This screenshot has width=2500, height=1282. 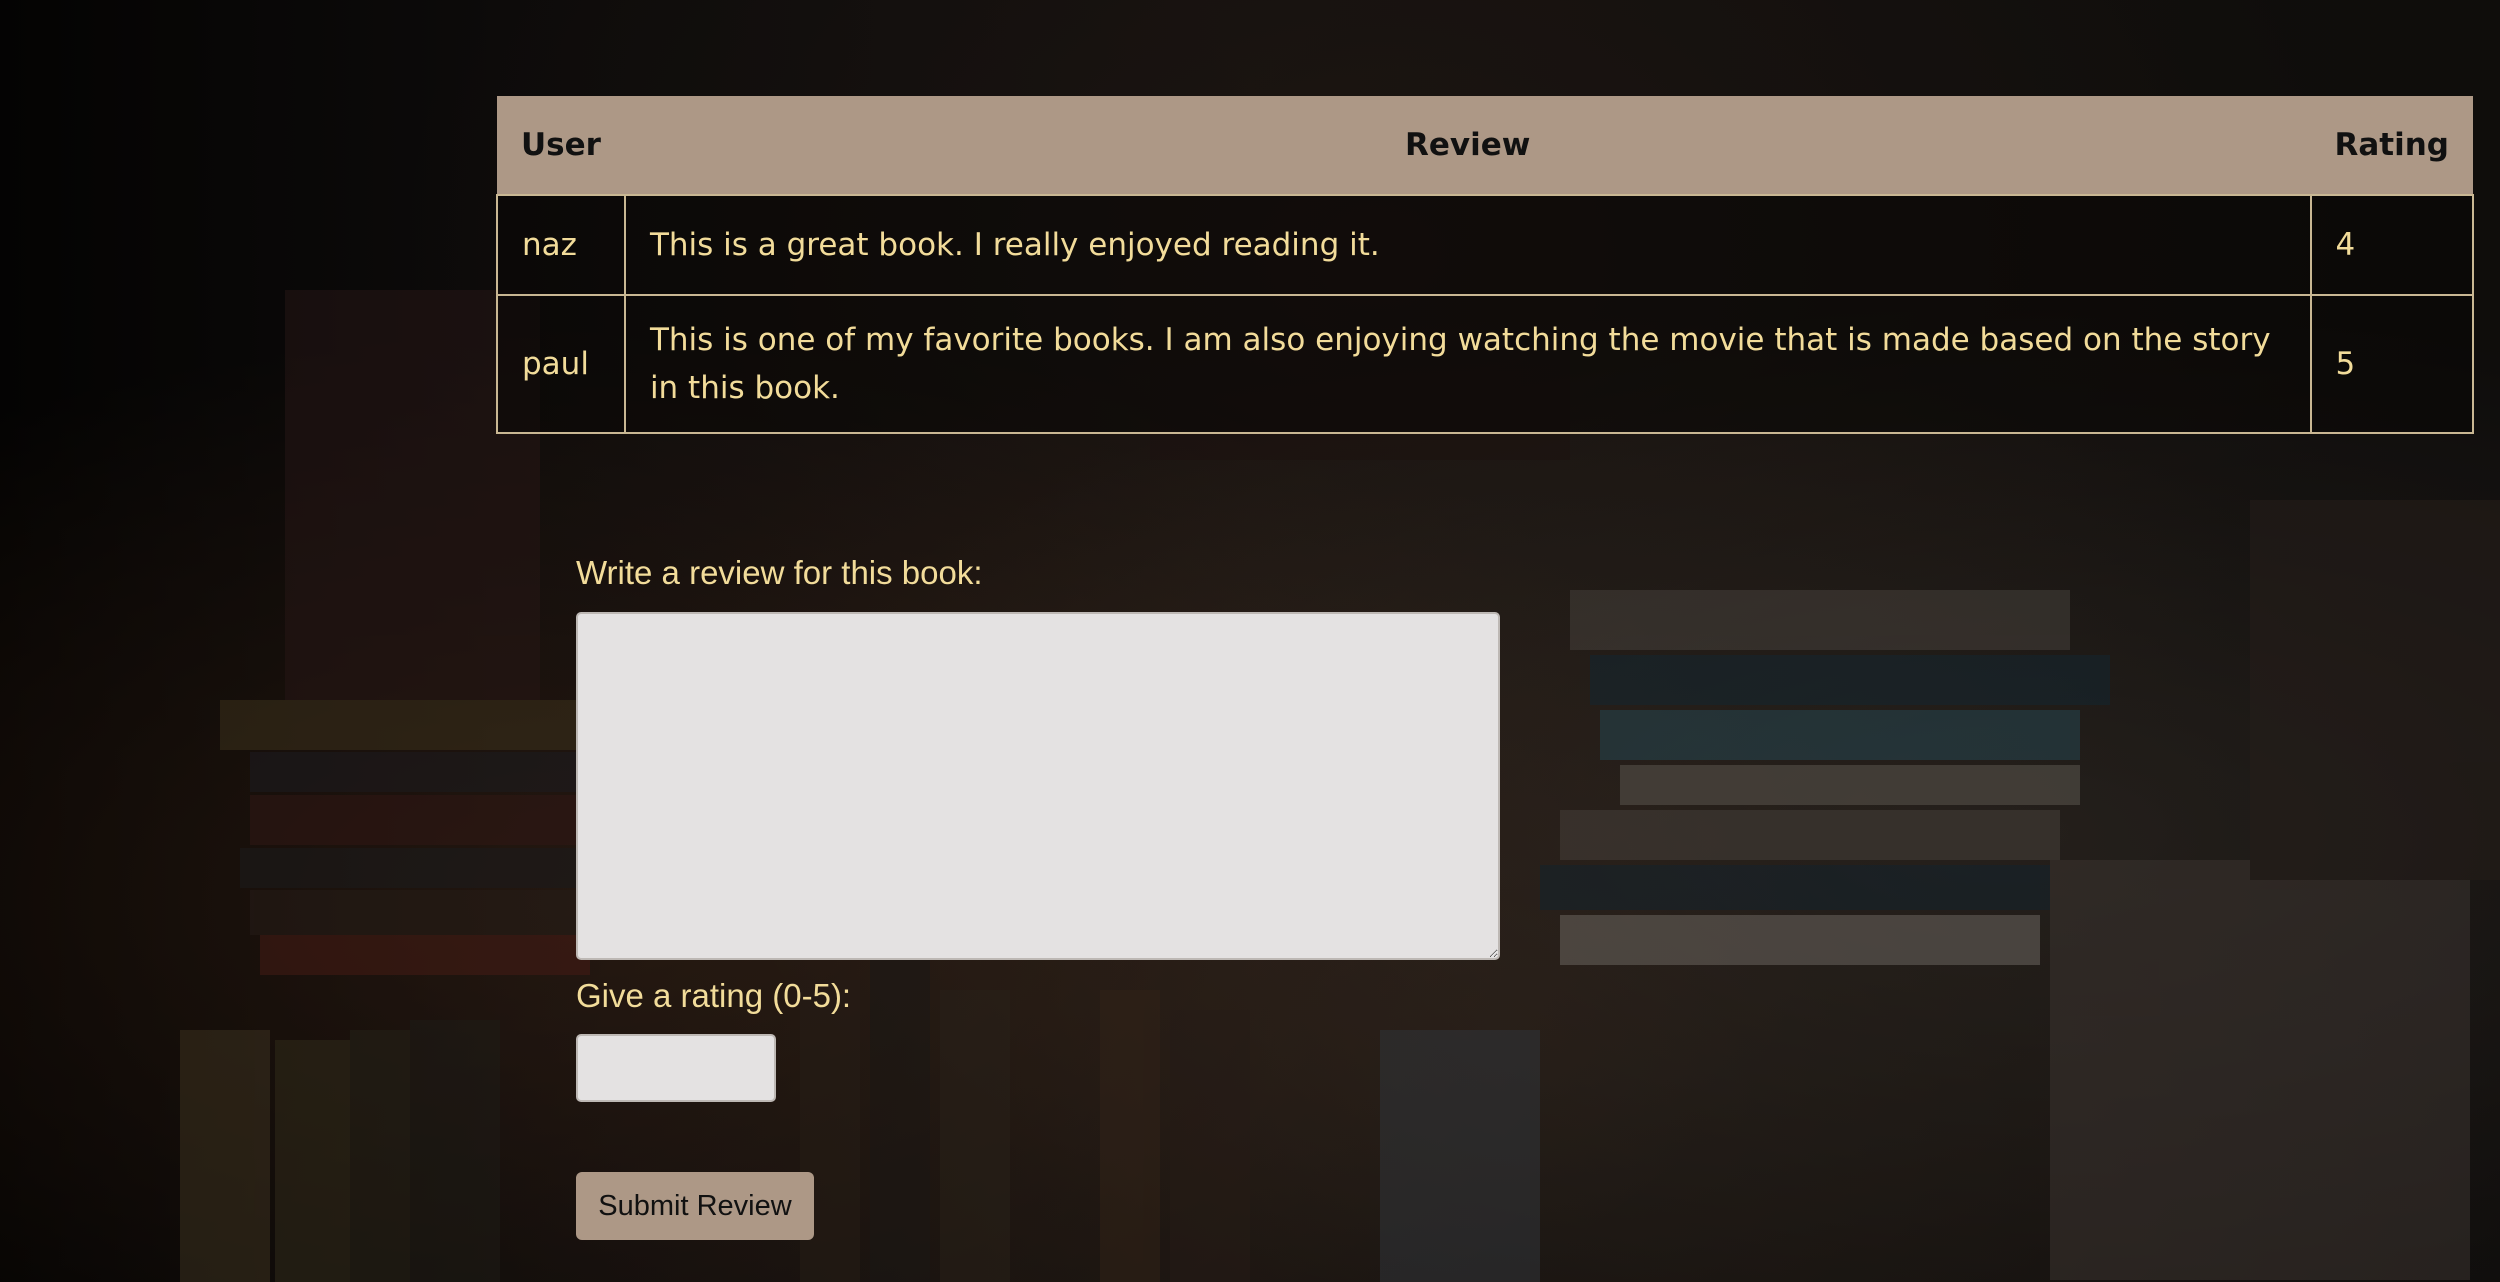 What do you see at coordinates (779, 572) in the screenshot?
I see `review-input-label: Write a review for this book:` at bounding box center [779, 572].